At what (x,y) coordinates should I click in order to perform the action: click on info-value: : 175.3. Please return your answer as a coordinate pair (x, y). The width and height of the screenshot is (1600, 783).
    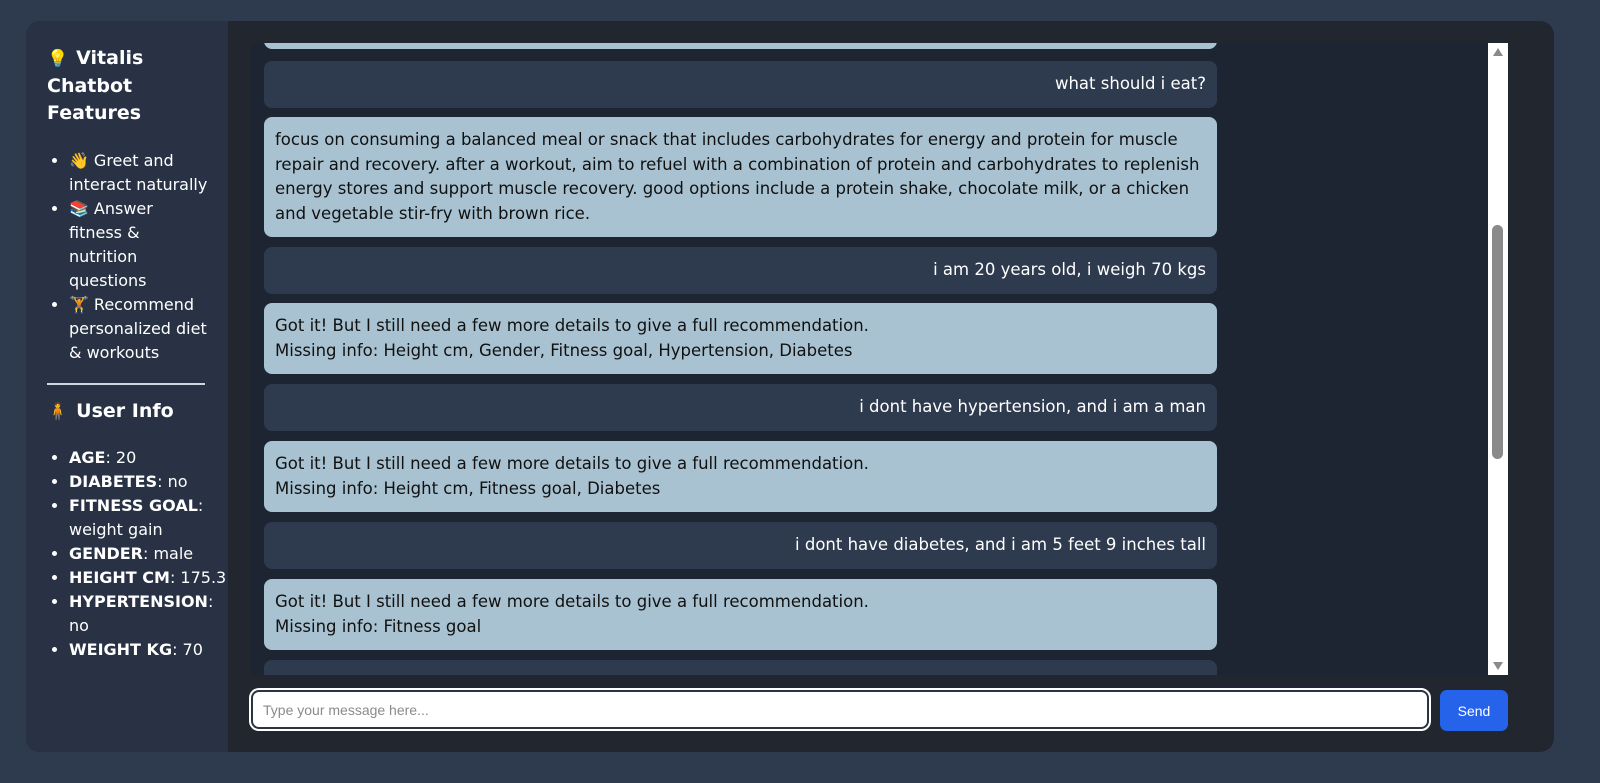
    Looking at the image, I should click on (198, 577).